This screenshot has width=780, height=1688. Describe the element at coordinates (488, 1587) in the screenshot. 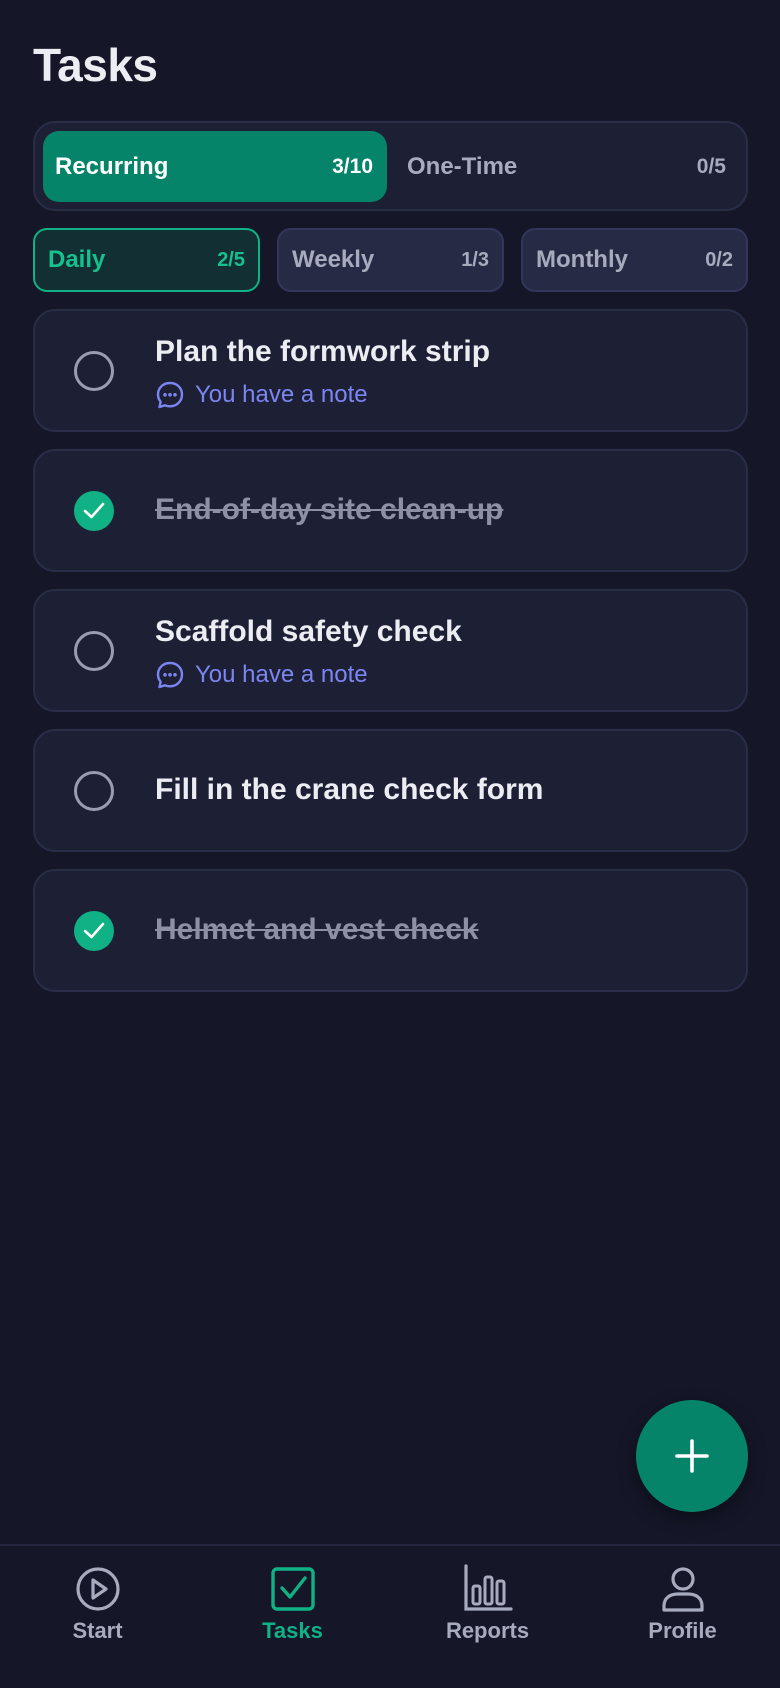

I see `bar-chart-icon` at that location.